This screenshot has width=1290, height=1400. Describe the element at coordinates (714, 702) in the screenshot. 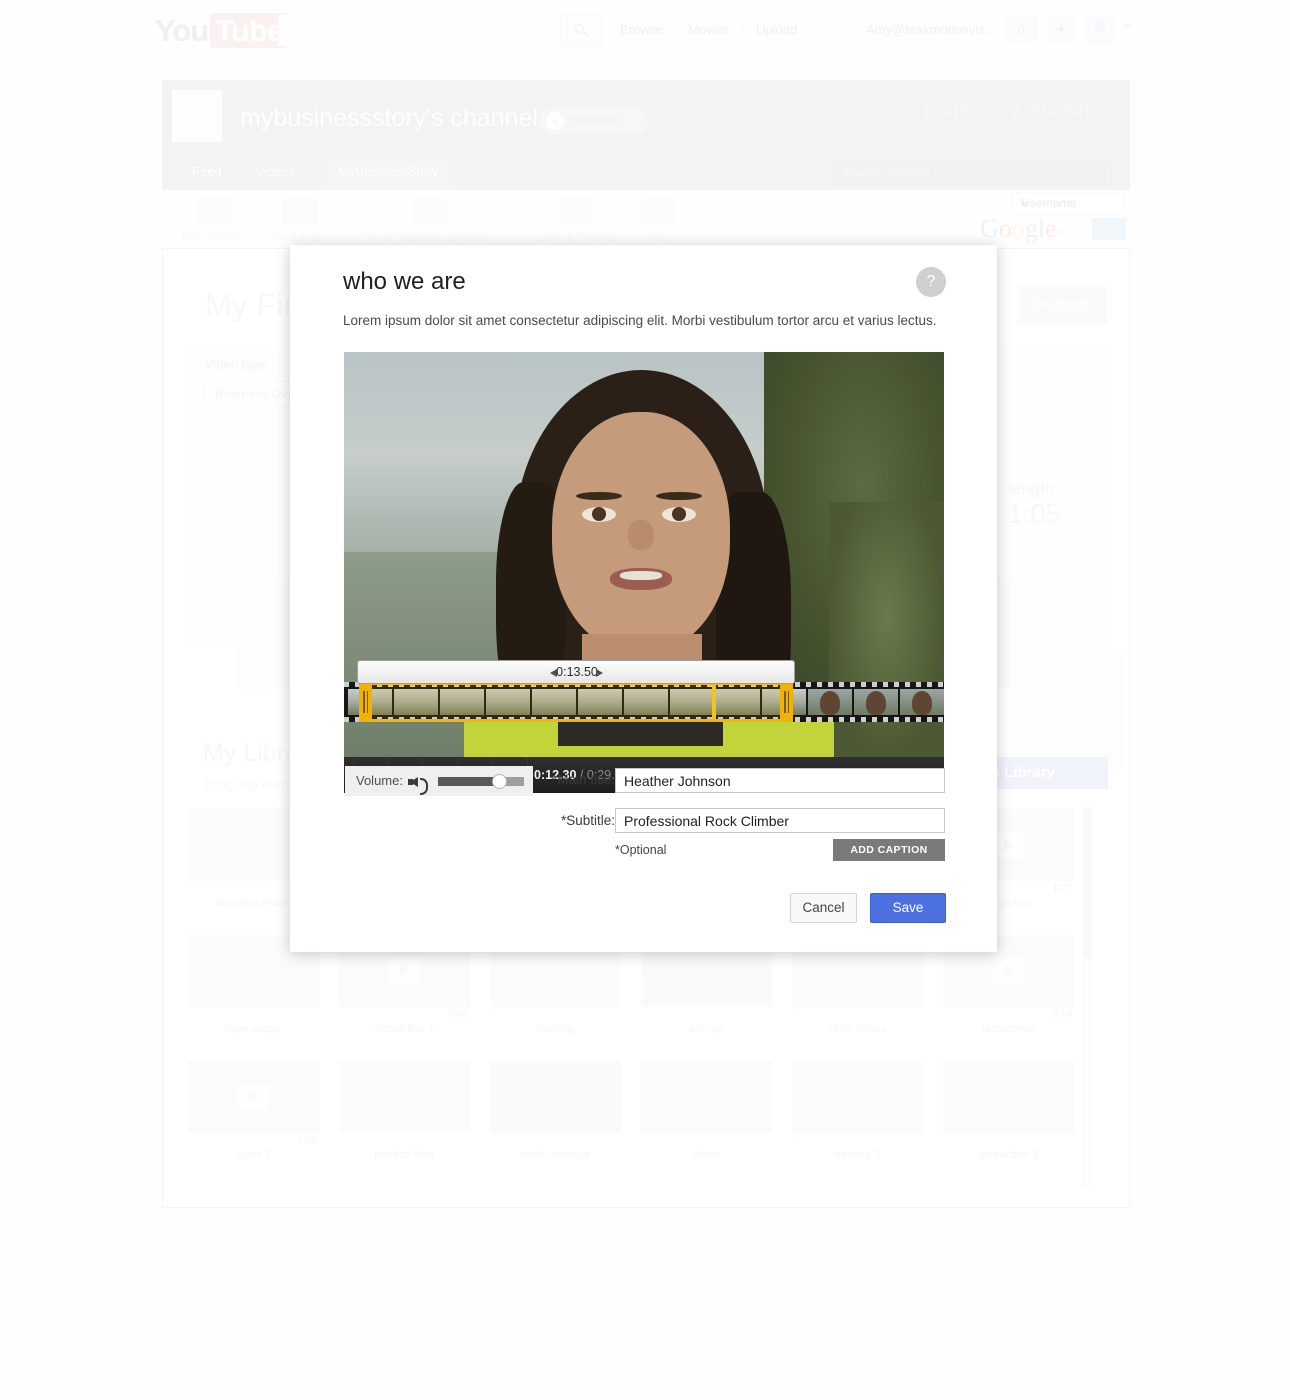

I see `playhead-marker` at that location.